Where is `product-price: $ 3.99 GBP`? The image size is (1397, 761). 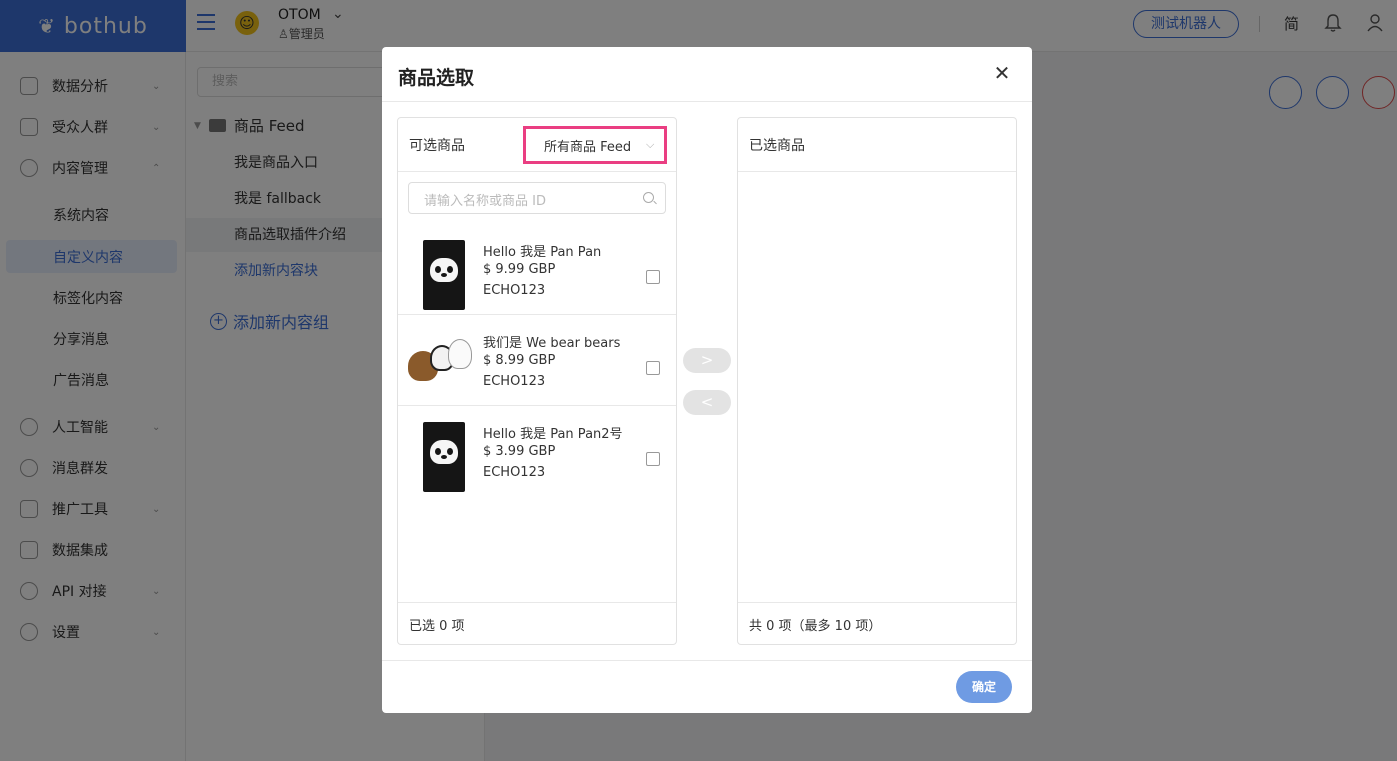
product-price: $ 3.99 GBP is located at coordinates (519, 451).